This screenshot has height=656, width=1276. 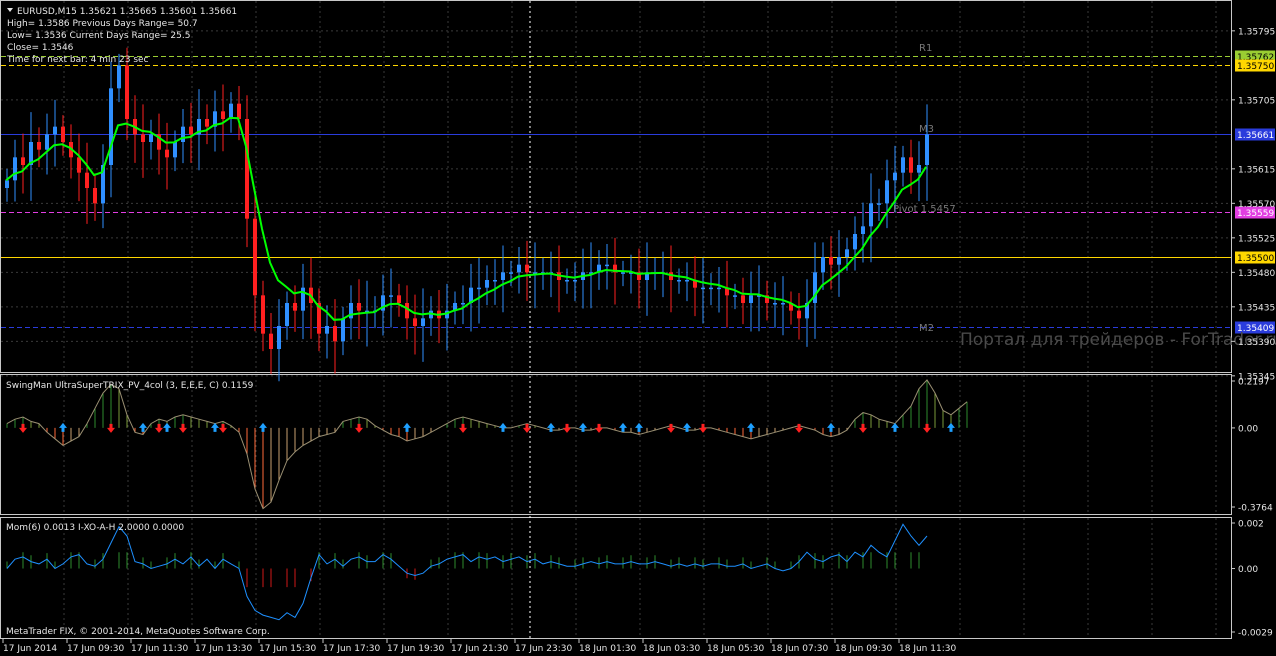 What do you see at coordinates (927, 649) in the screenshot?
I see `time-label: 18 Jun 11:30` at bounding box center [927, 649].